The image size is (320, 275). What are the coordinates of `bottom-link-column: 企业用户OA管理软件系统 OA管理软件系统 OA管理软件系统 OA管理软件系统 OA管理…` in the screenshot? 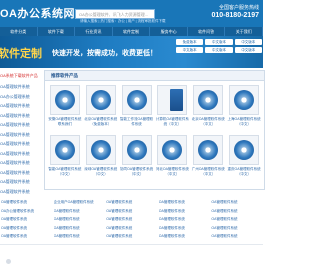 It's located at (79, 220).